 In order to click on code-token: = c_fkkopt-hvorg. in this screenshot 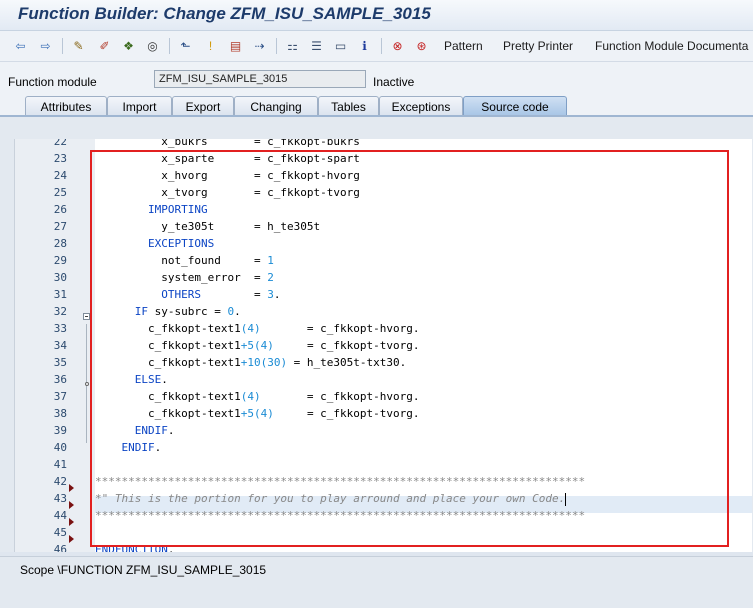, I will do `click(340, 328)`.